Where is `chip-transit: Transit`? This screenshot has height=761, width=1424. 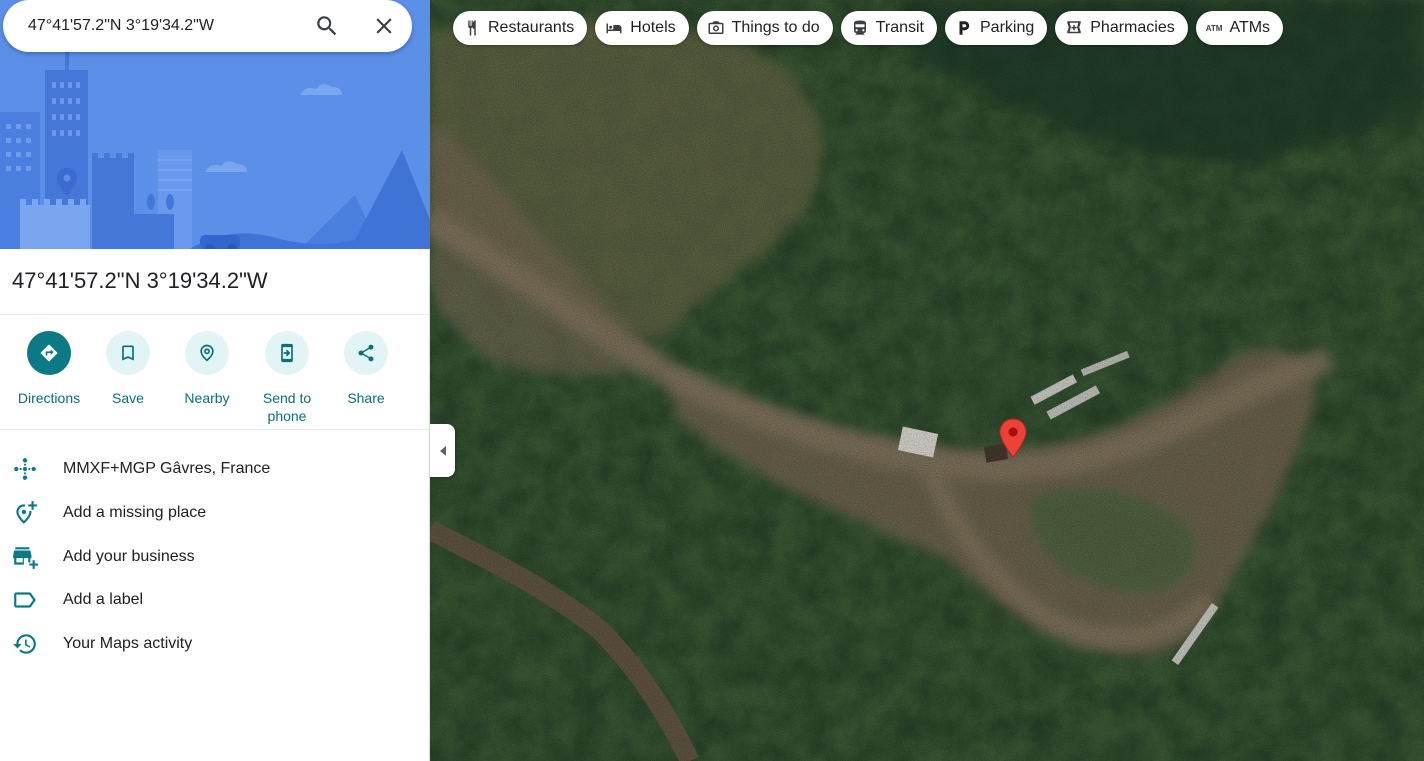 chip-transit: Transit is located at coordinates (888, 28).